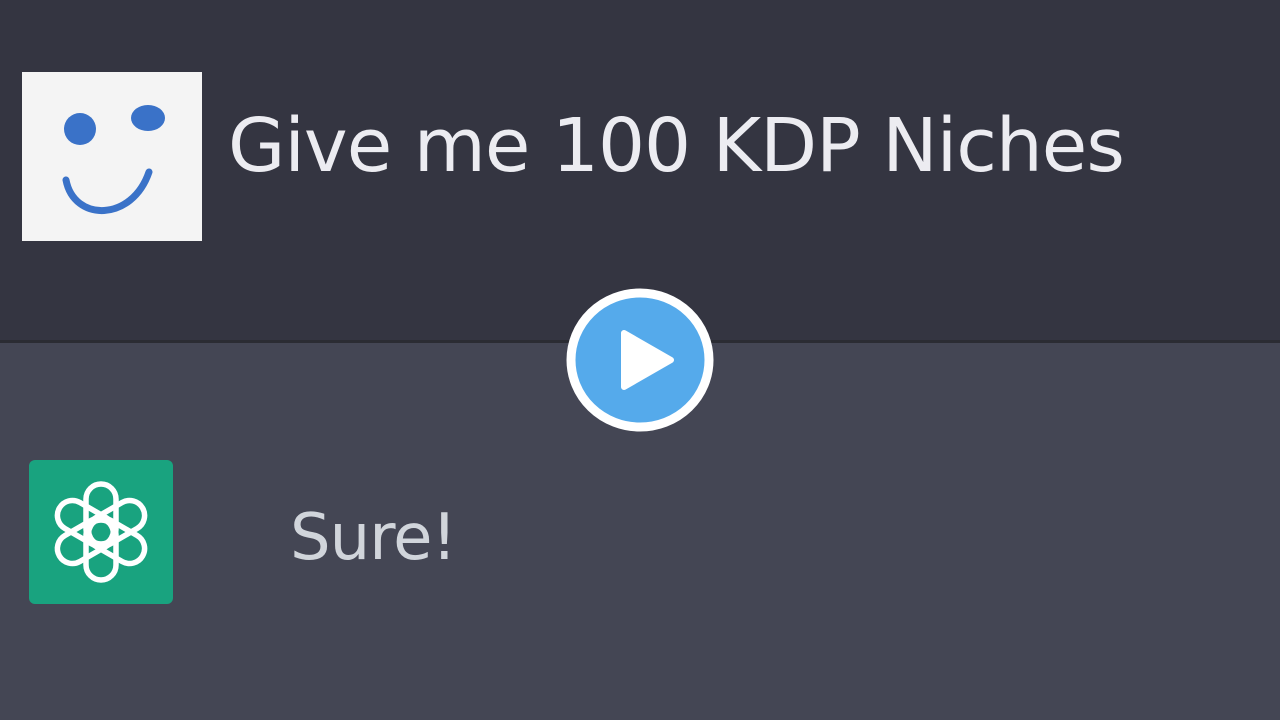 The height and width of the screenshot is (720, 1280). I want to click on assistant-avatar, so click(101, 532).